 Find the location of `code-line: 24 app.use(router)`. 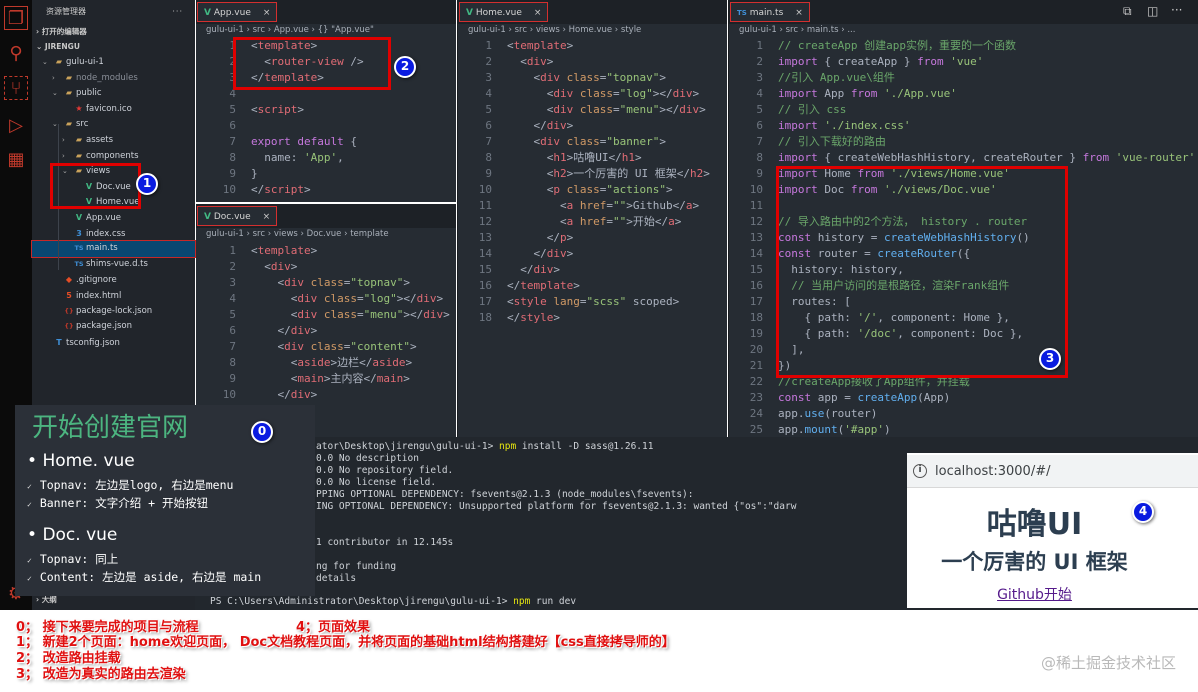

code-line: 24 app.use(router) is located at coordinates (965, 414).